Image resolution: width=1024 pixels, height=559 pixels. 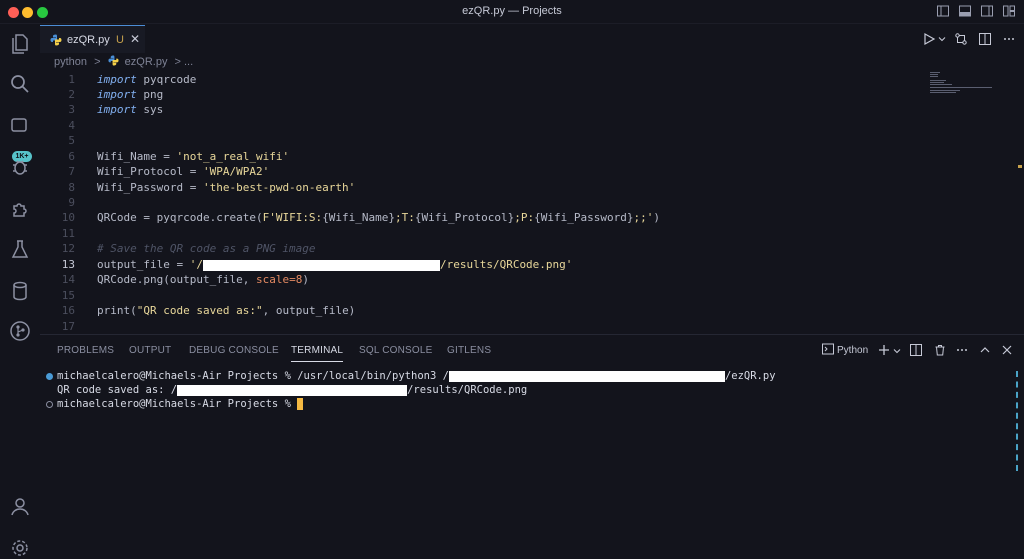 I want to click on search-icon, so click(x=20, y=84).